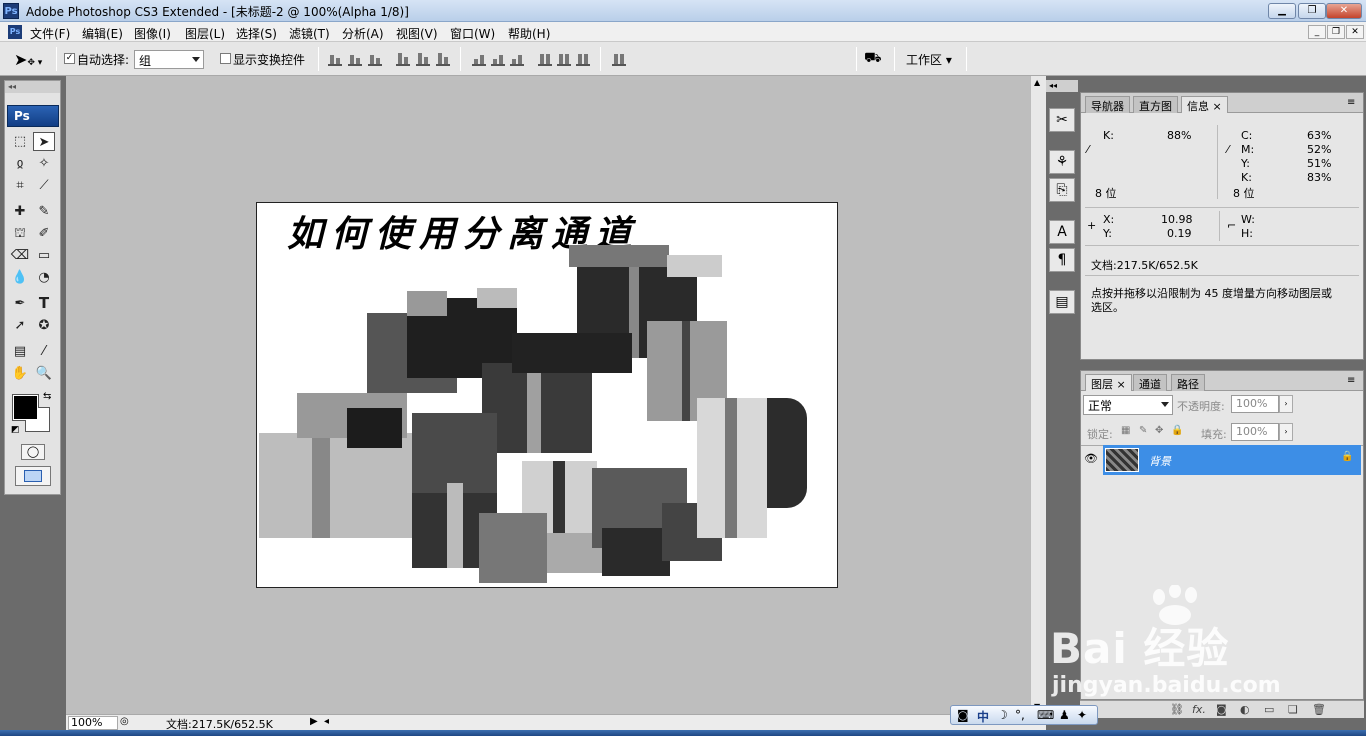 Image resolution: width=1366 pixels, height=736 pixels. What do you see at coordinates (20, 325) in the screenshot?
I see `path-selection-tool-icon: ➚` at bounding box center [20, 325].